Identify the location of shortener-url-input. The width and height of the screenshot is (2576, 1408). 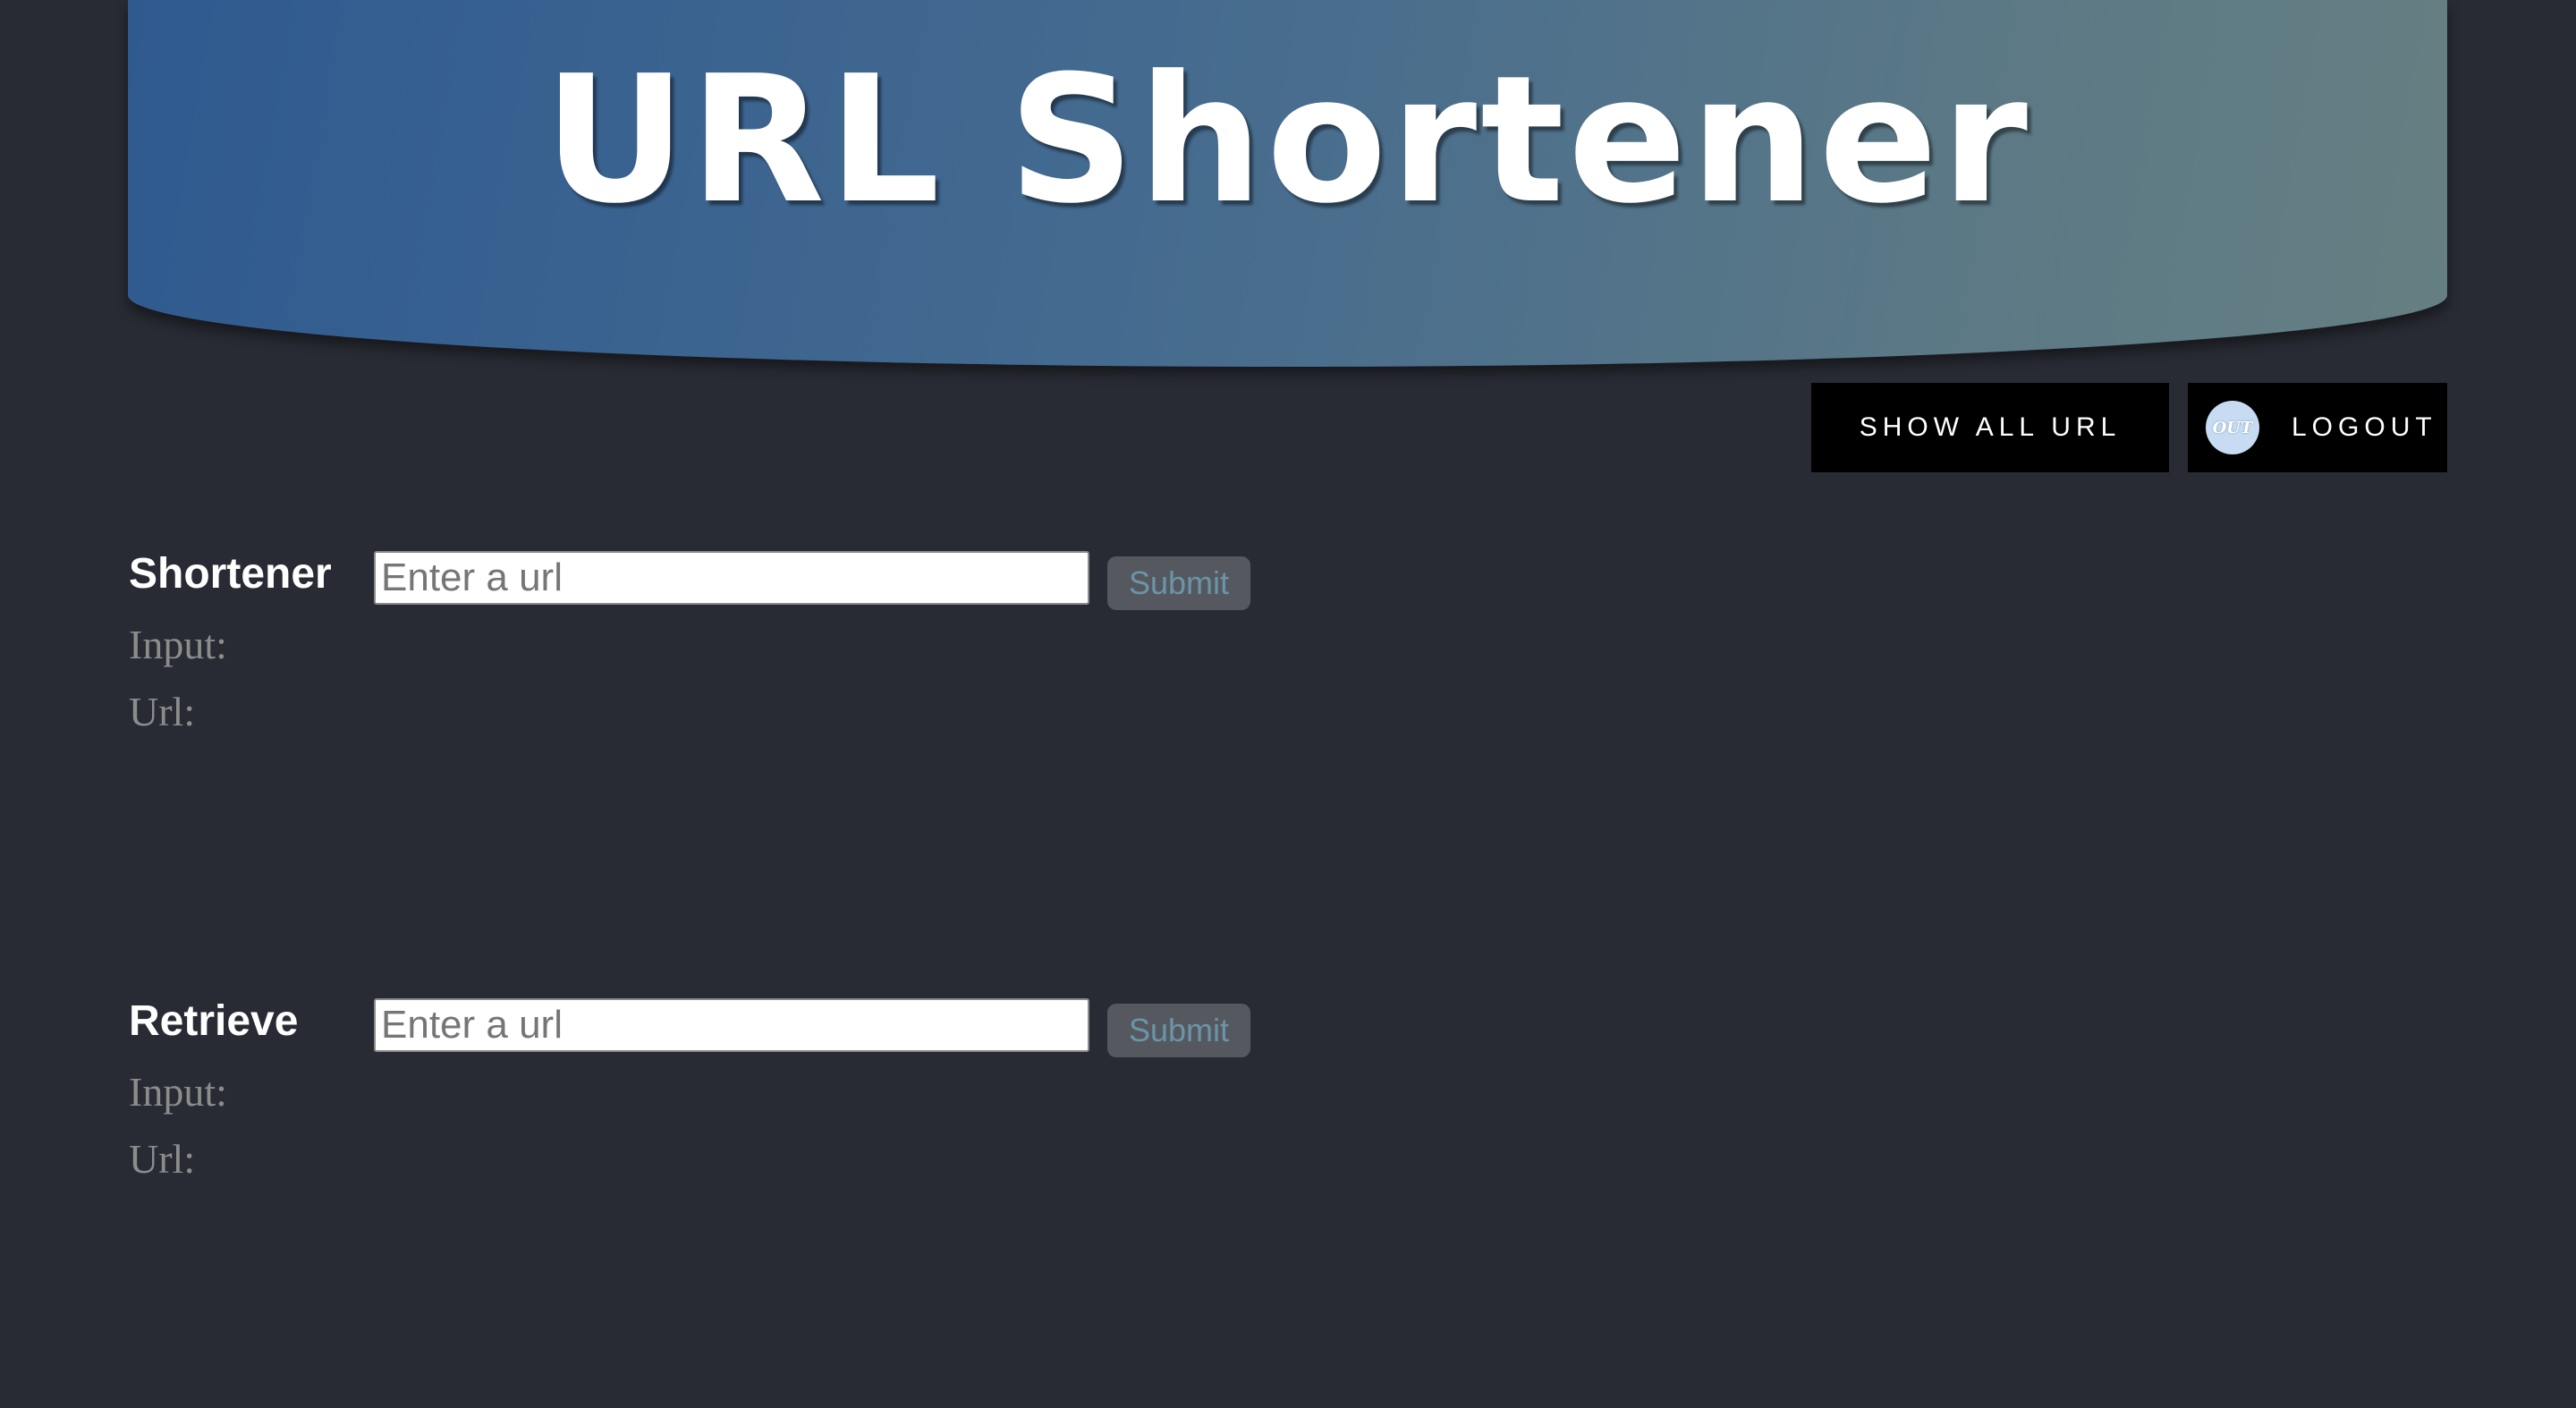
(731, 578).